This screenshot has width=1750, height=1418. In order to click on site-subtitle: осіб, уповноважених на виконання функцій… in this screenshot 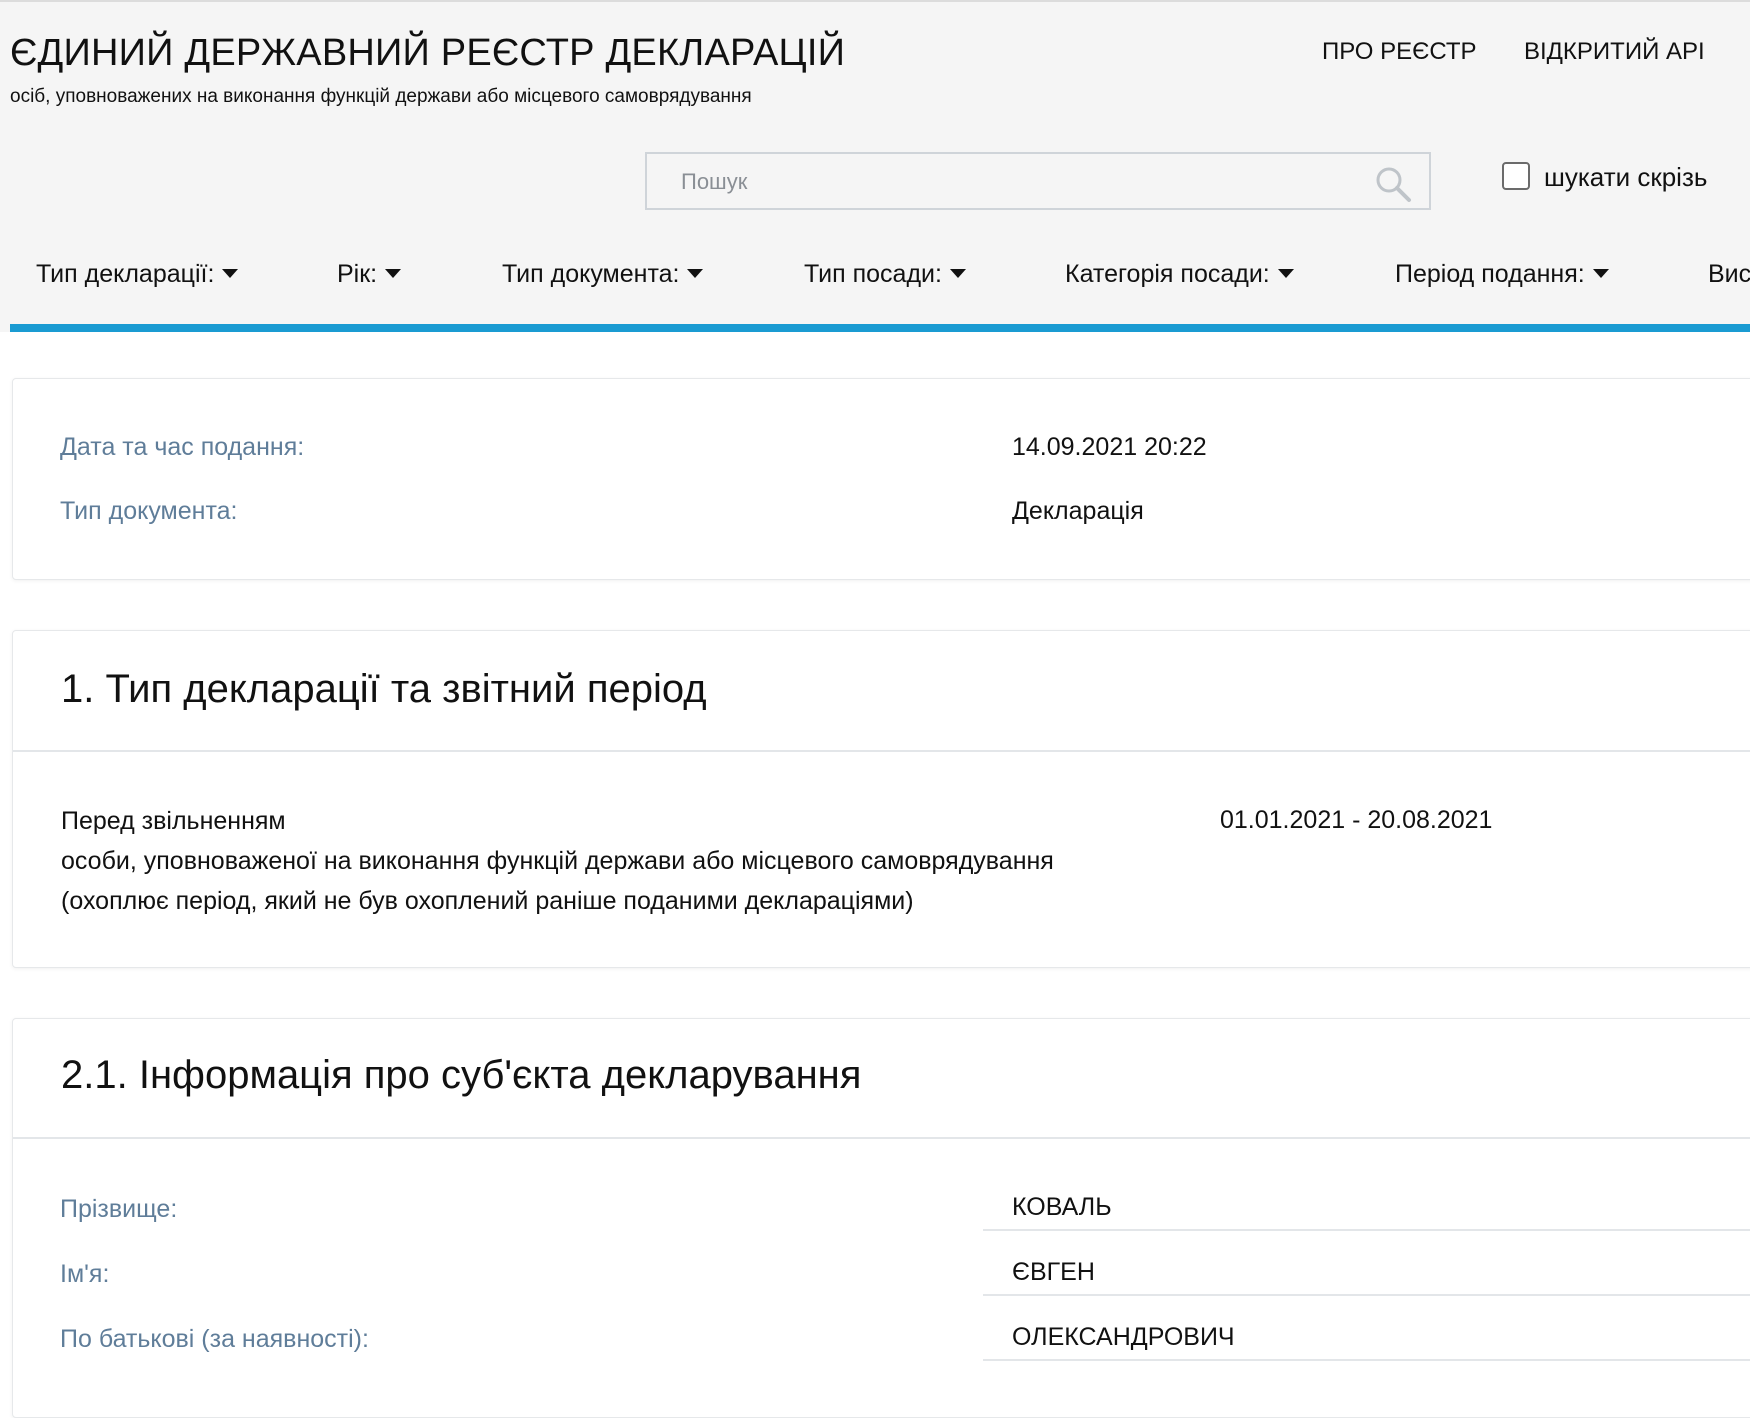, I will do `click(381, 96)`.